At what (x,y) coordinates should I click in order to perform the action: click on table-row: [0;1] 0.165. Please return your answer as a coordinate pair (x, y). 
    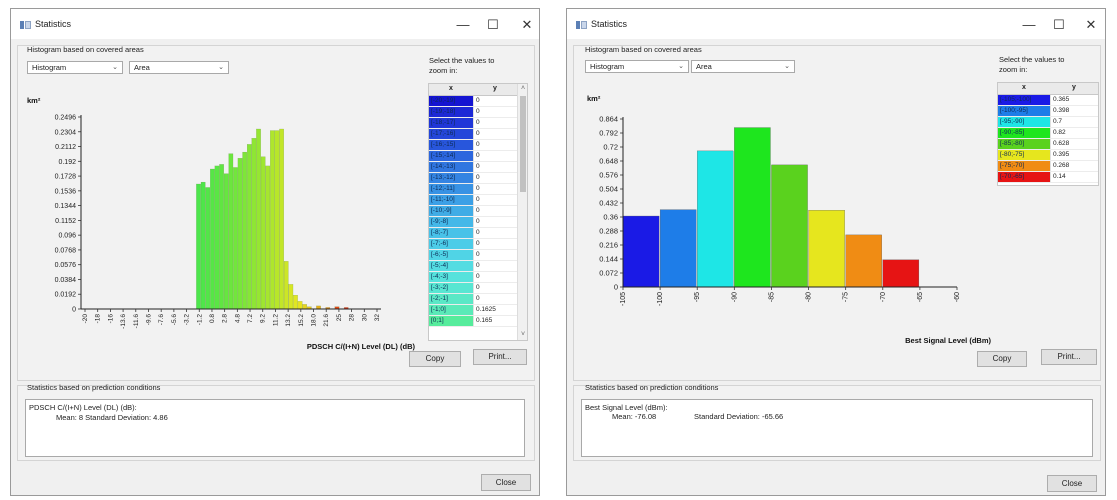
    Looking at the image, I should click on (478, 321).